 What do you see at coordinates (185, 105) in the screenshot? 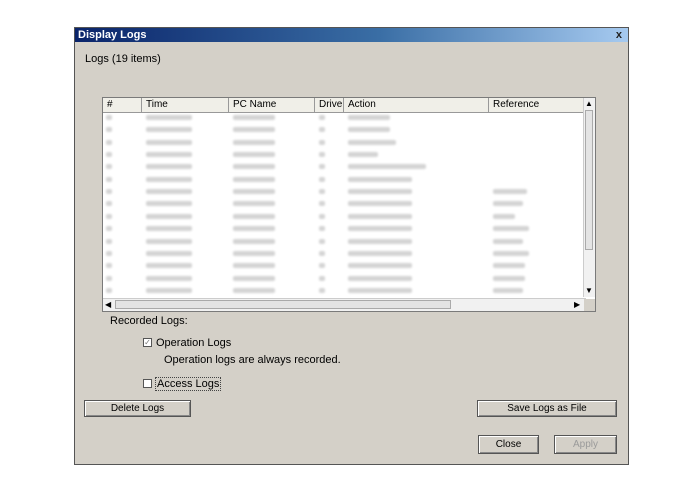
I see `column-header-time: Time` at bounding box center [185, 105].